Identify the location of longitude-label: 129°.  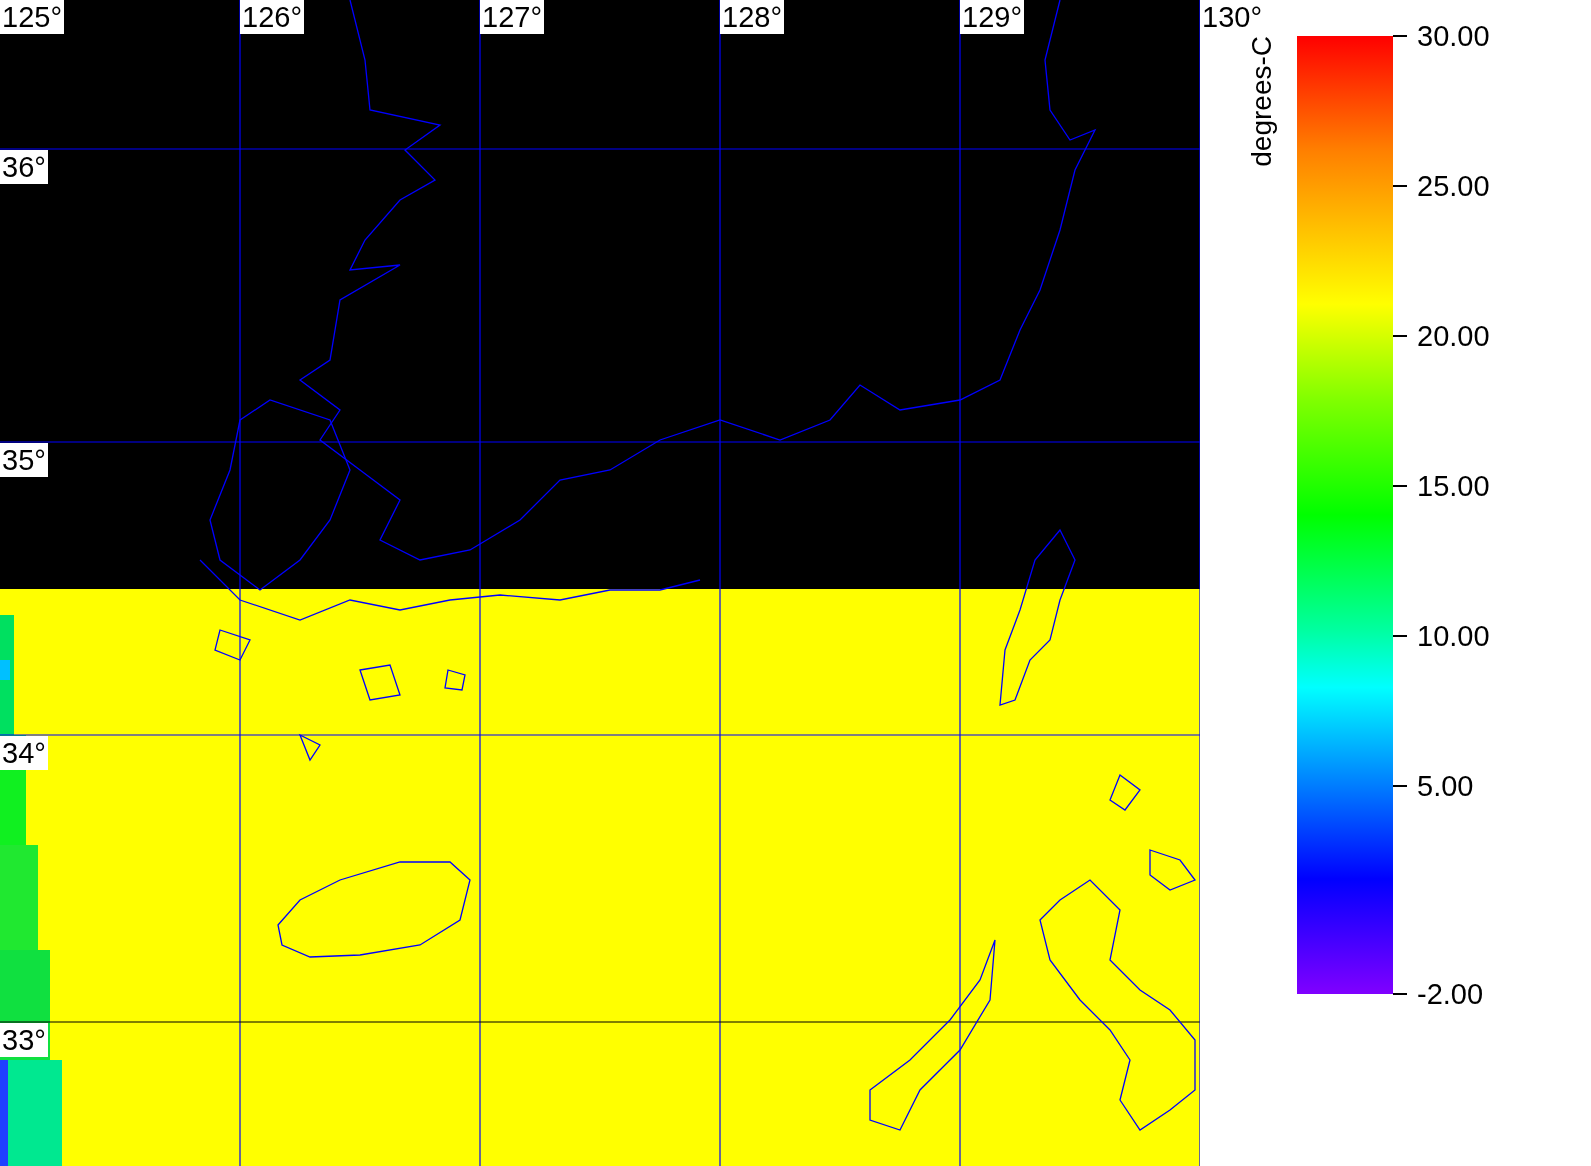
(992, 17).